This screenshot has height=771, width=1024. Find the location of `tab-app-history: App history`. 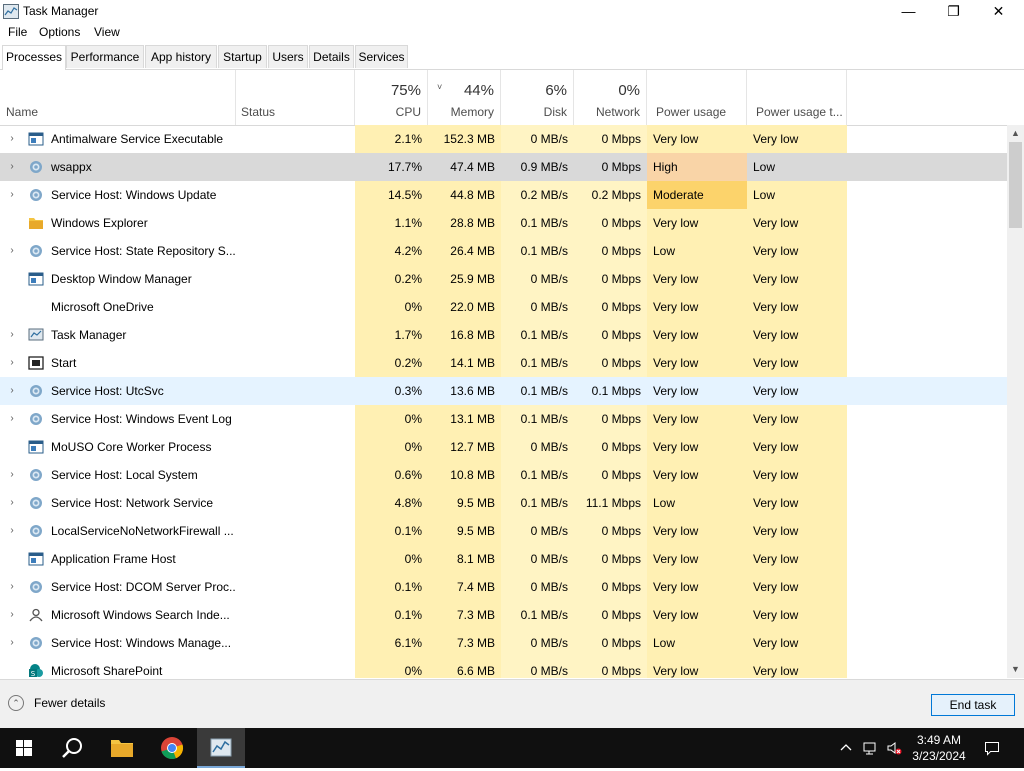

tab-app-history: App history is located at coordinates (181, 56).